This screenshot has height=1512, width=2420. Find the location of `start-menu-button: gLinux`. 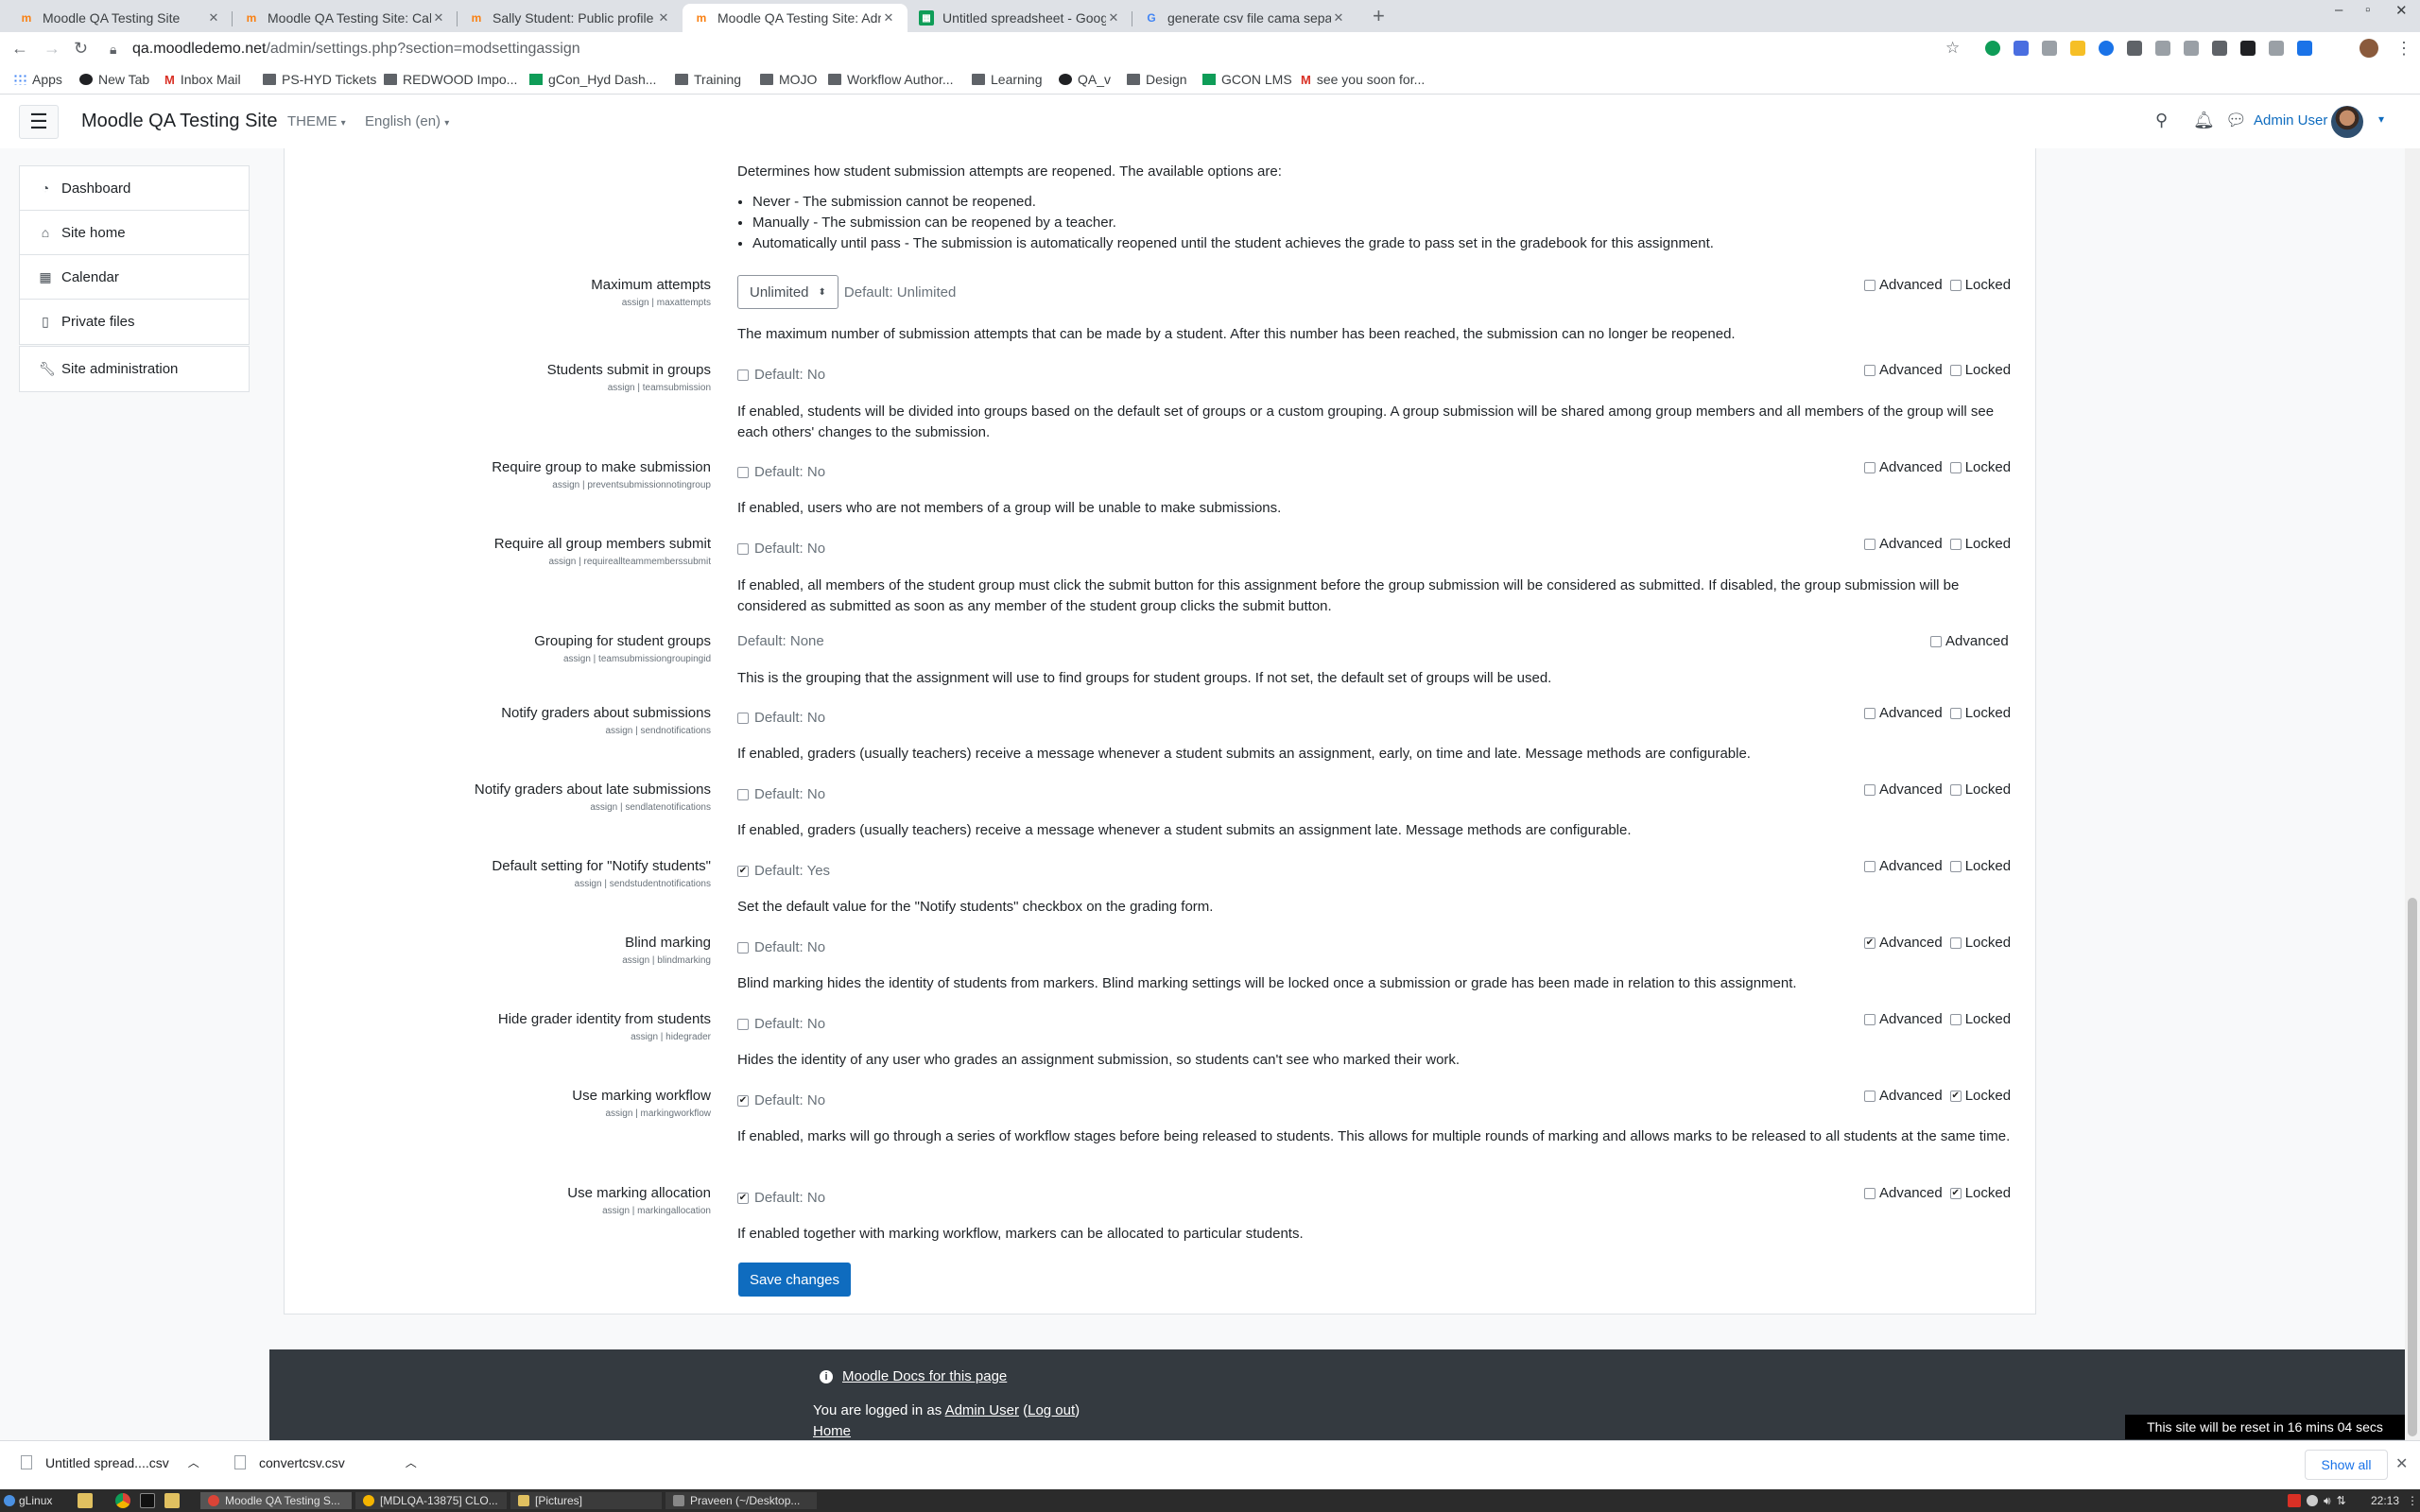

start-menu-button: gLinux is located at coordinates (28, 1500).